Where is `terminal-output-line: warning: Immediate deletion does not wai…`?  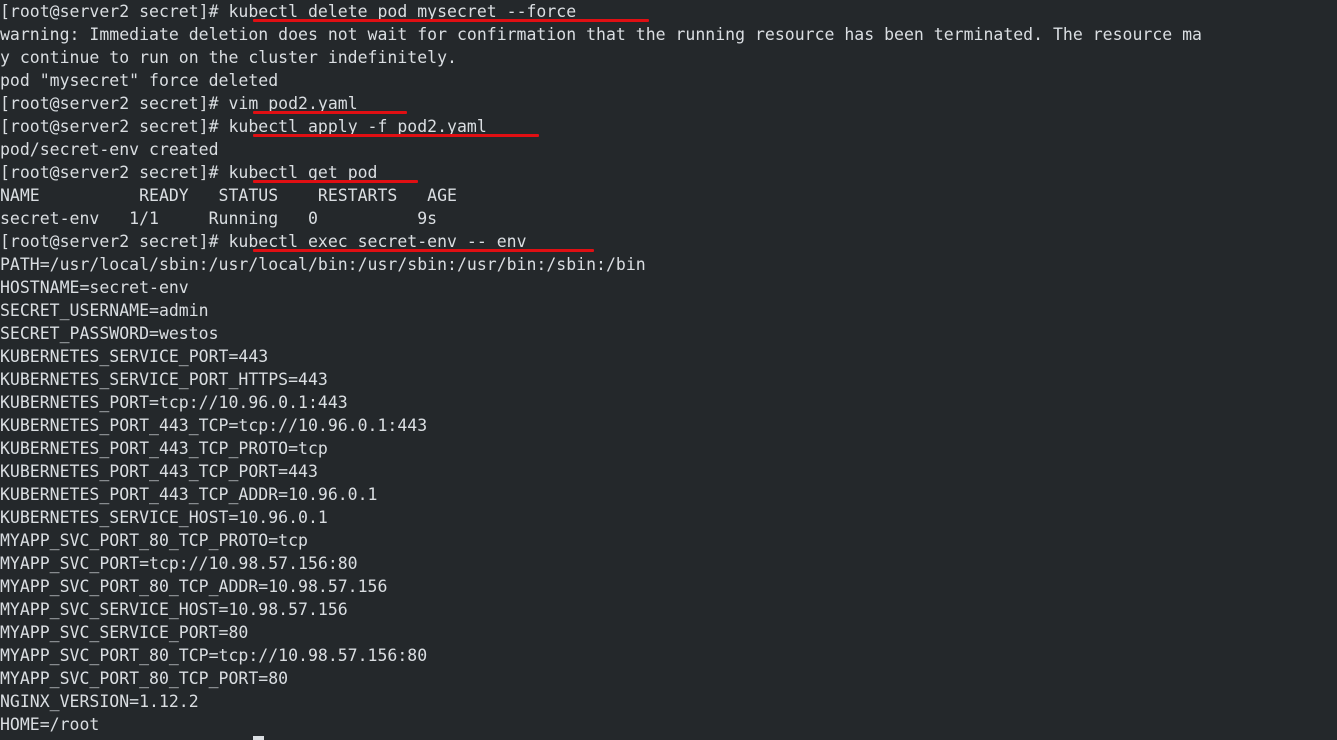
terminal-output-line: warning: Immediate deletion does not wai… is located at coordinates (601, 34).